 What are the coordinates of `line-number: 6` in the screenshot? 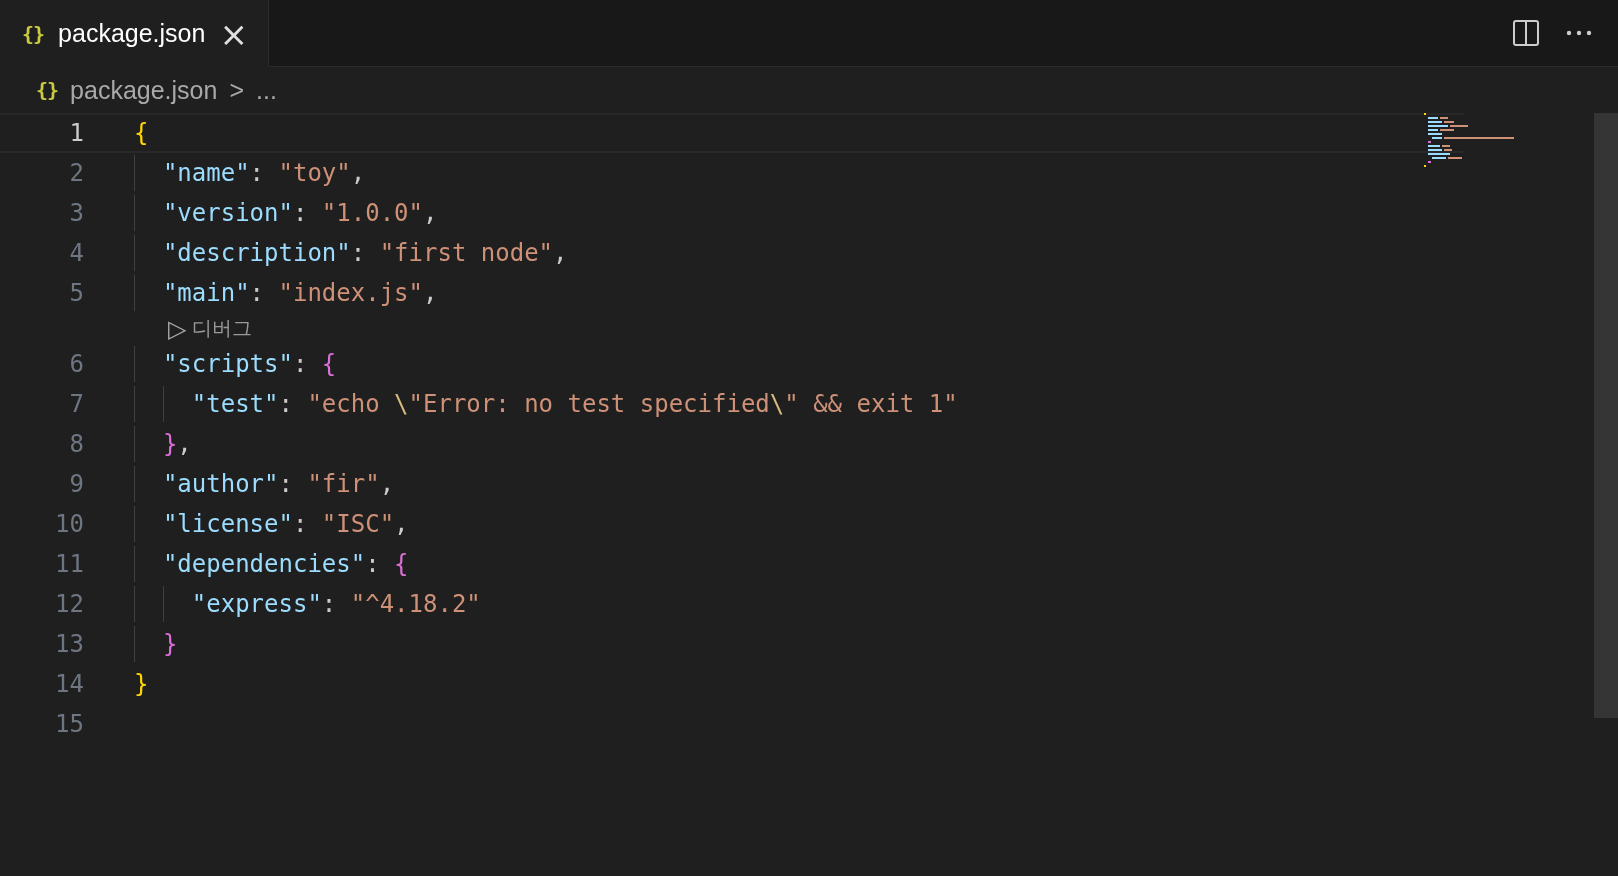 It's located at (76, 364).